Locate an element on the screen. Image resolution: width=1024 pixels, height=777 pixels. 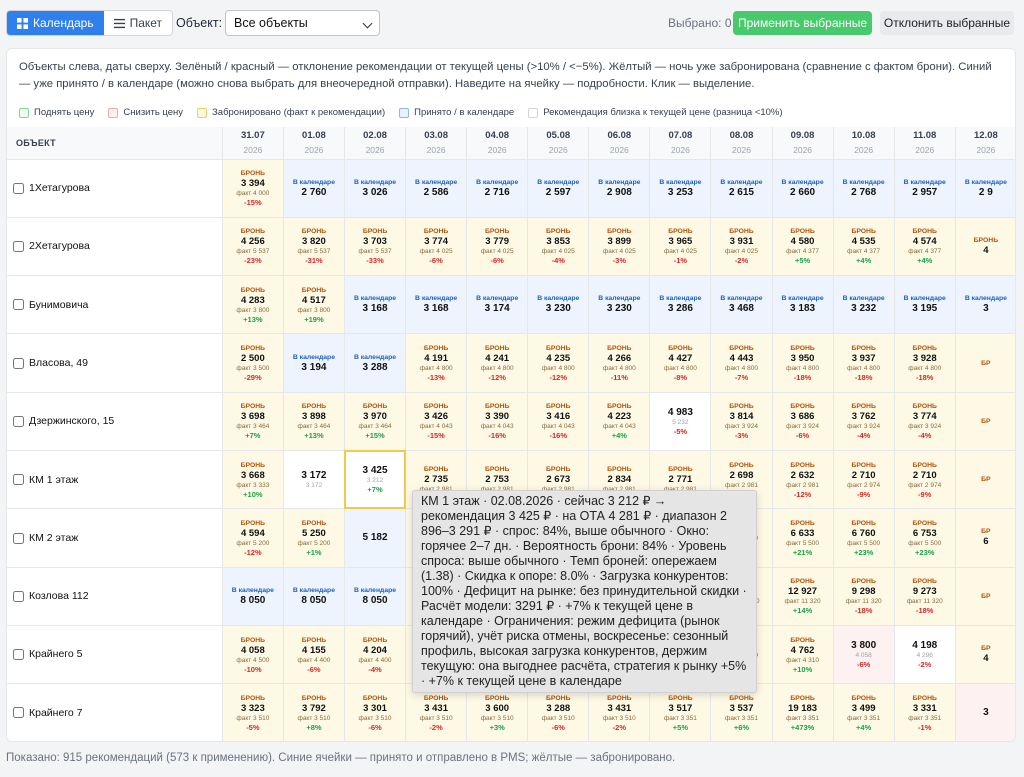
price-cell: БРОНЬ 3 853 факт 4 025 -4% is located at coordinates (558, 247).